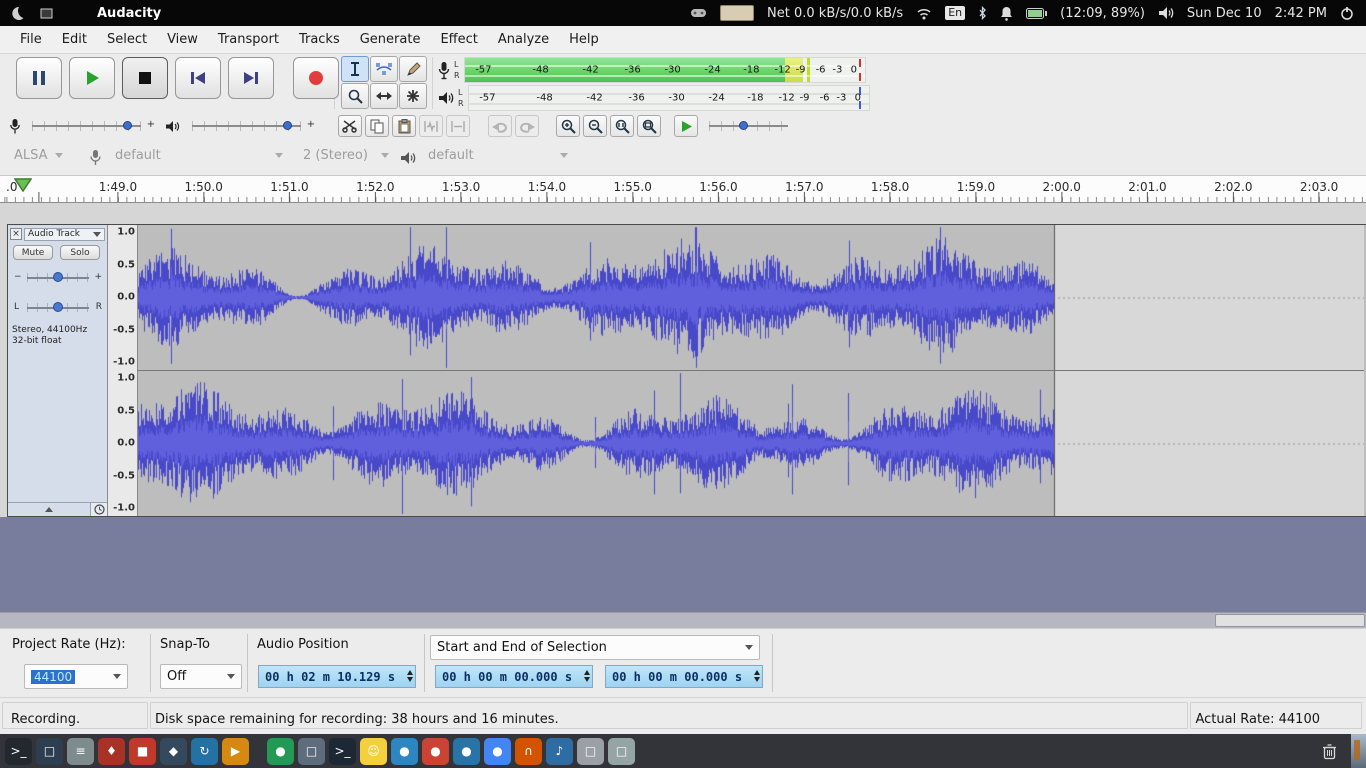  Describe the element at coordinates (683, 620) in the screenshot. I see `horizontal-scrollbar` at that location.